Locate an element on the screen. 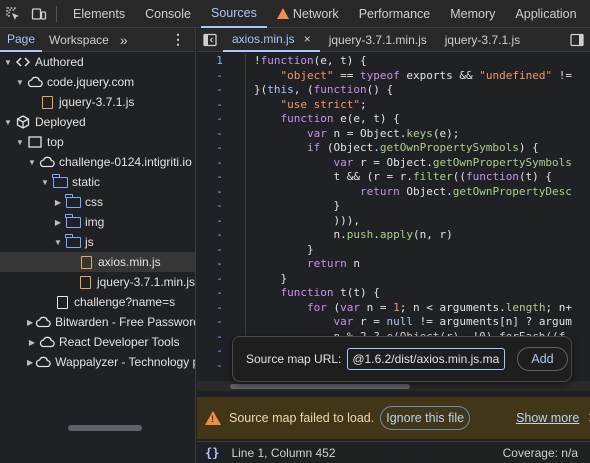 The height and width of the screenshot is (463, 590). device-toolbar-icon is located at coordinates (39, 14).